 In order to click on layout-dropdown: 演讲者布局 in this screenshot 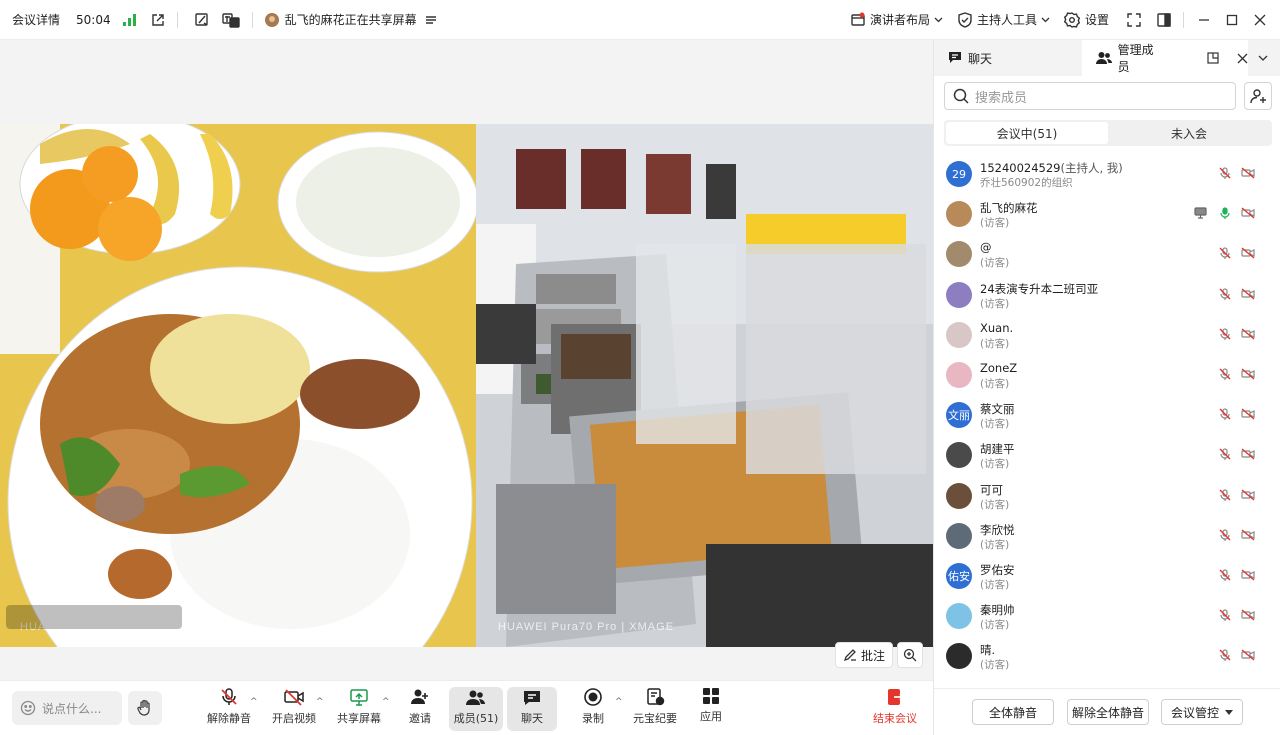, I will do `click(906, 20)`.